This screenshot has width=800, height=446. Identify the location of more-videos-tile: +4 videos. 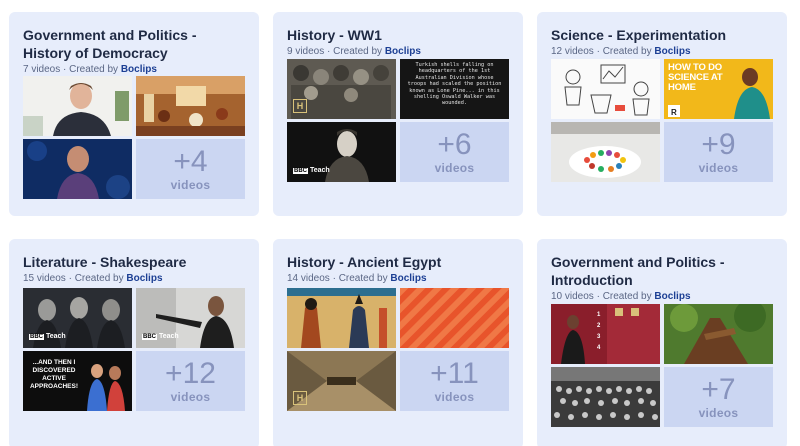
(190, 169).